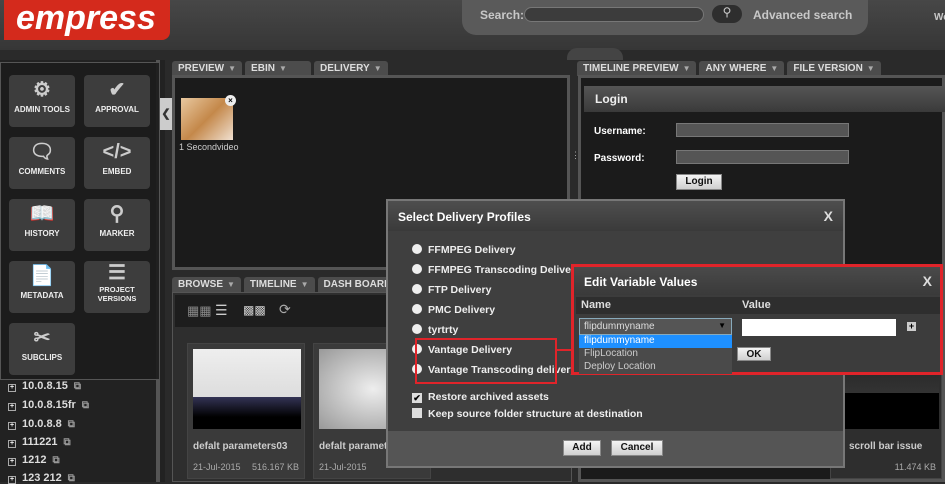  I want to click on project-versions-button: ☰ PROJECT VERSIONS, so click(117, 287).